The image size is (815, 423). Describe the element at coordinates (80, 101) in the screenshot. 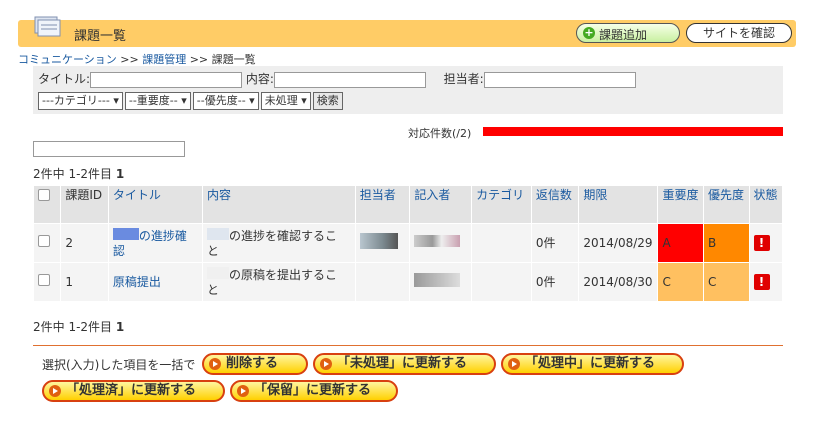

I see `category-select: ---カテゴリ--- ▾` at that location.